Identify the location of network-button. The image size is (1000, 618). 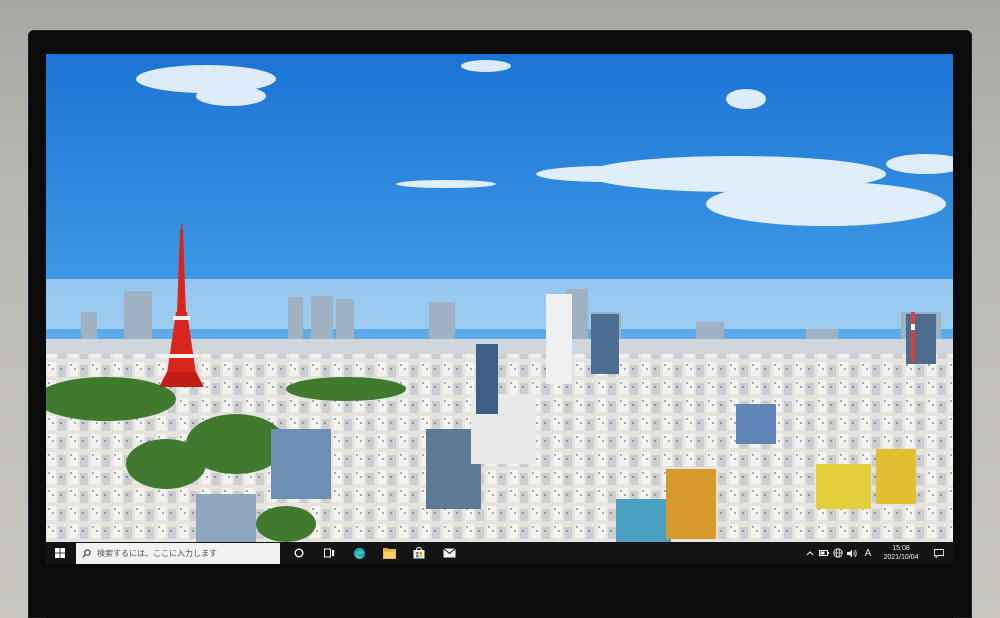
(838, 553).